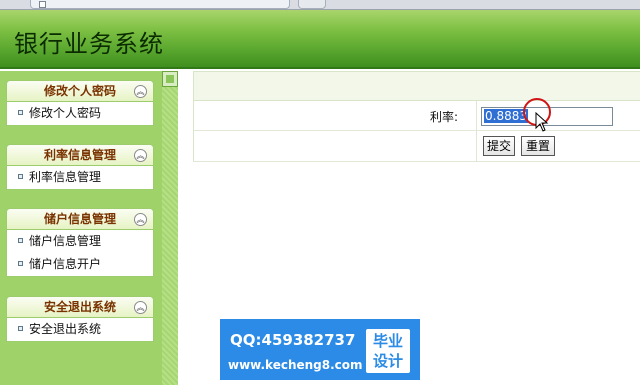  I want to click on menu-item-label: 利率信息管理, so click(65, 177).